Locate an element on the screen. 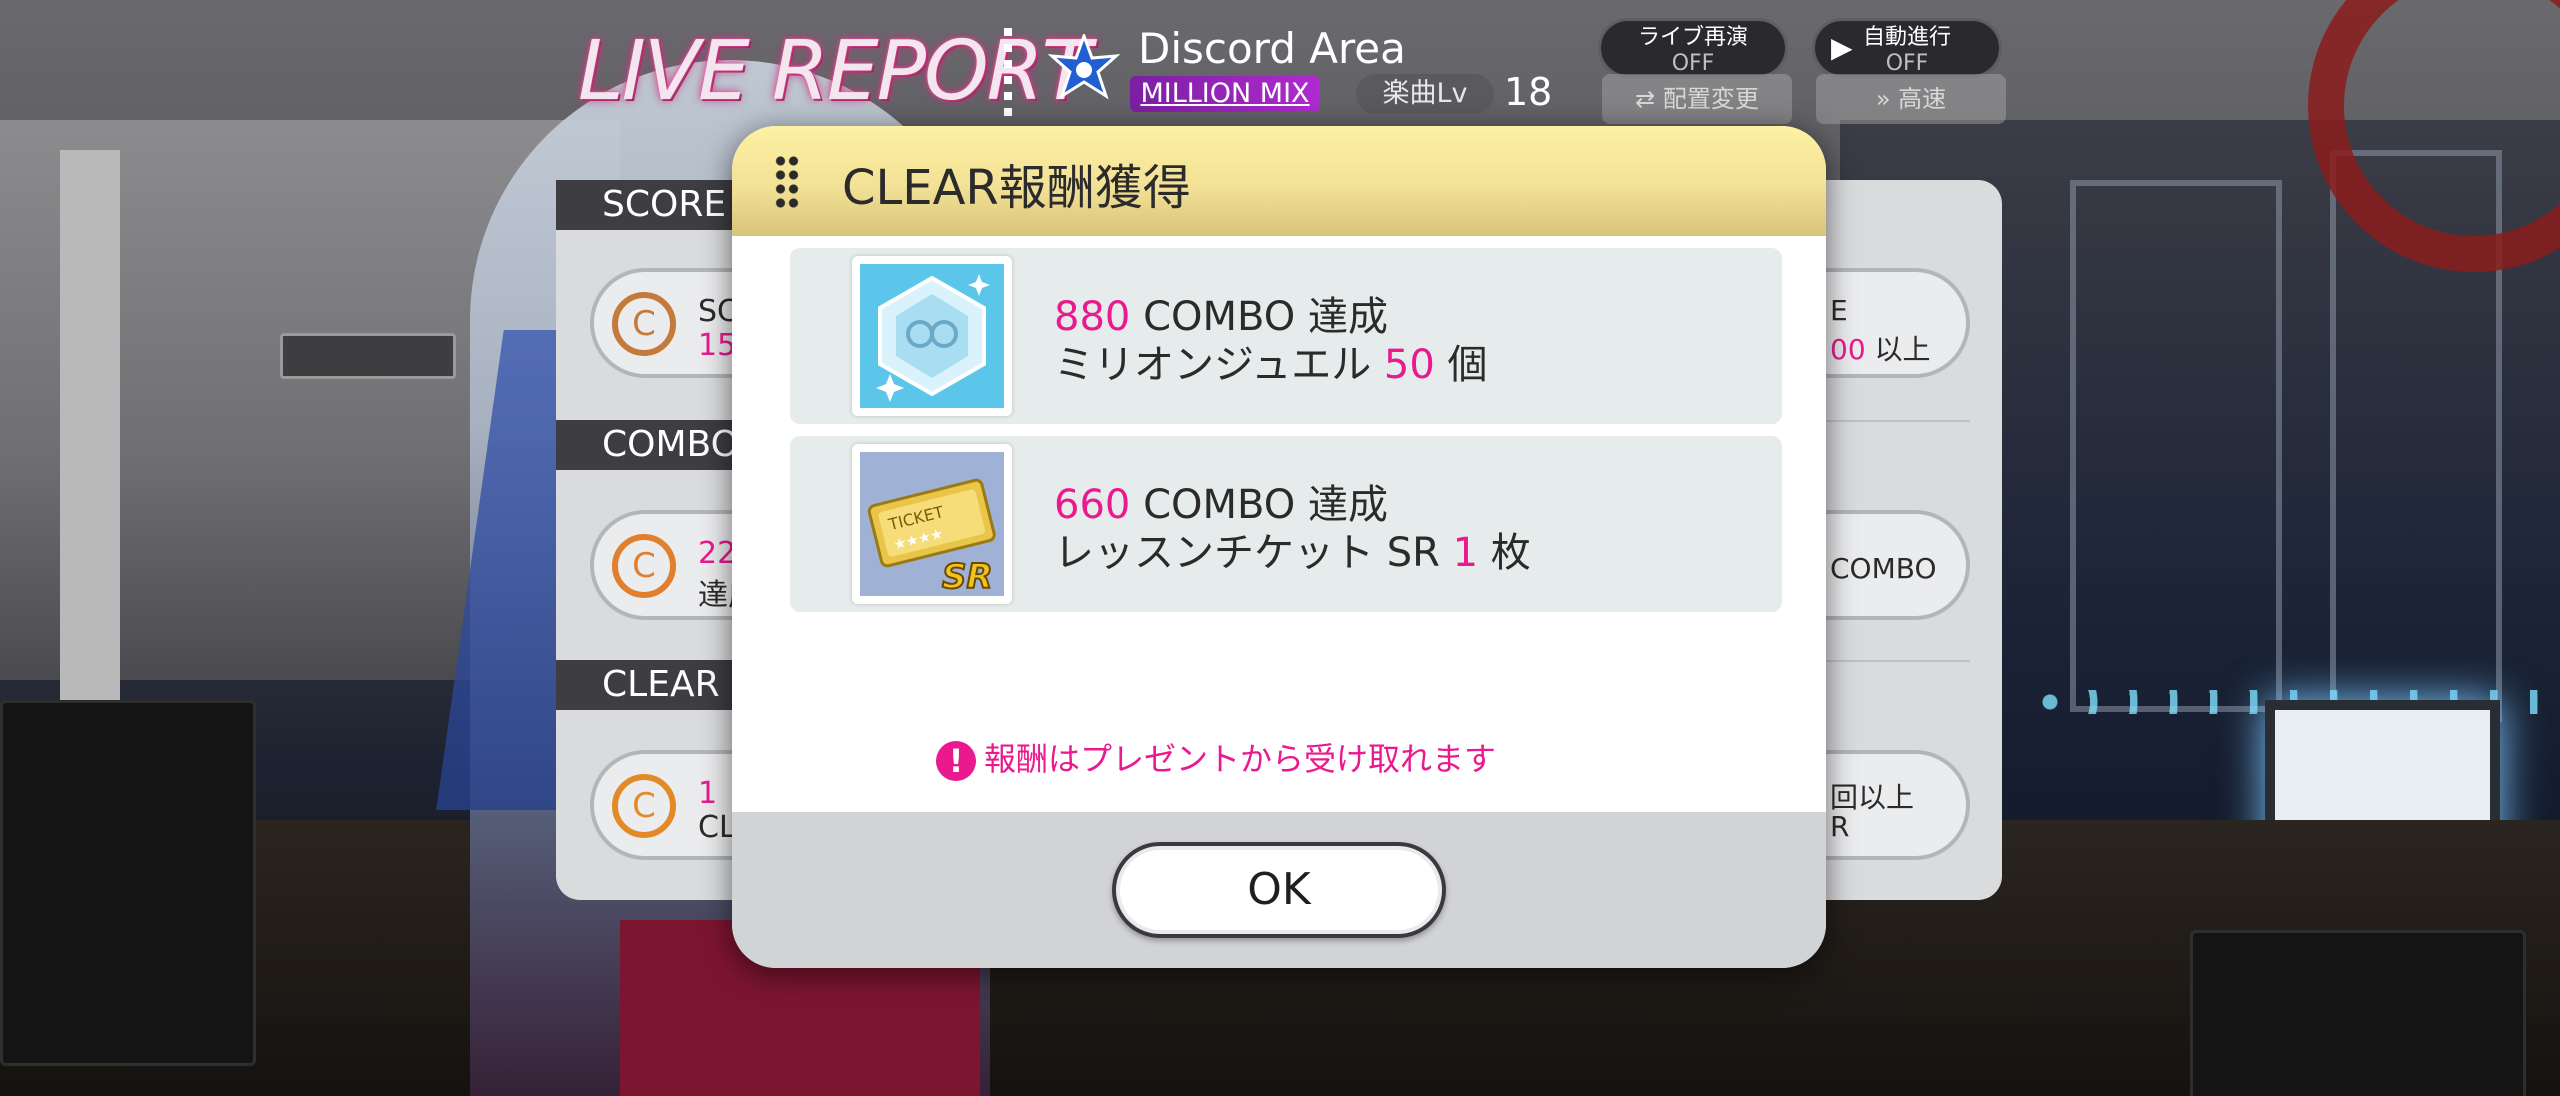 This screenshot has height=1096, width=2560. arrange-label: 配置変更 is located at coordinates (1710, 99).